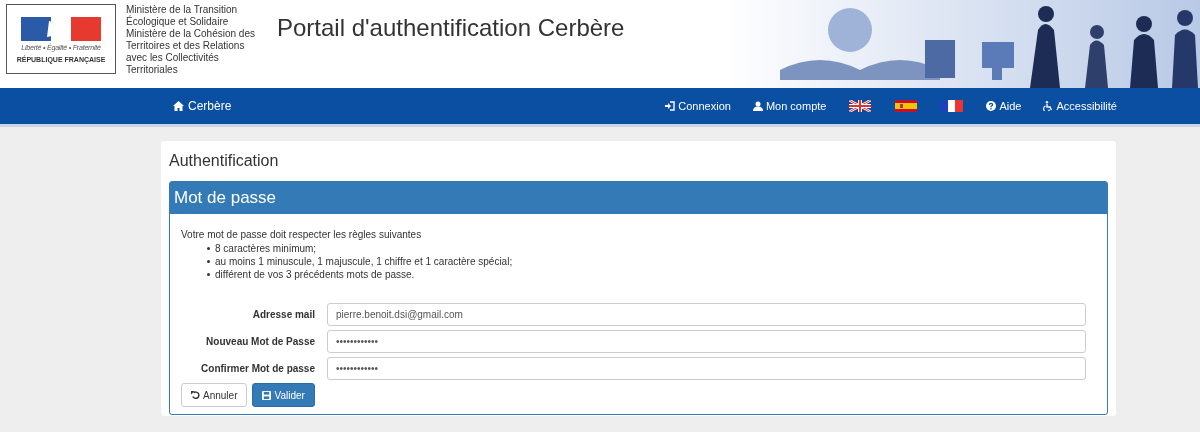  What do you see at coordinates (698, 106) in the screenshot?
I see `nav-link: Connexion` at bounding box center [698, 106].